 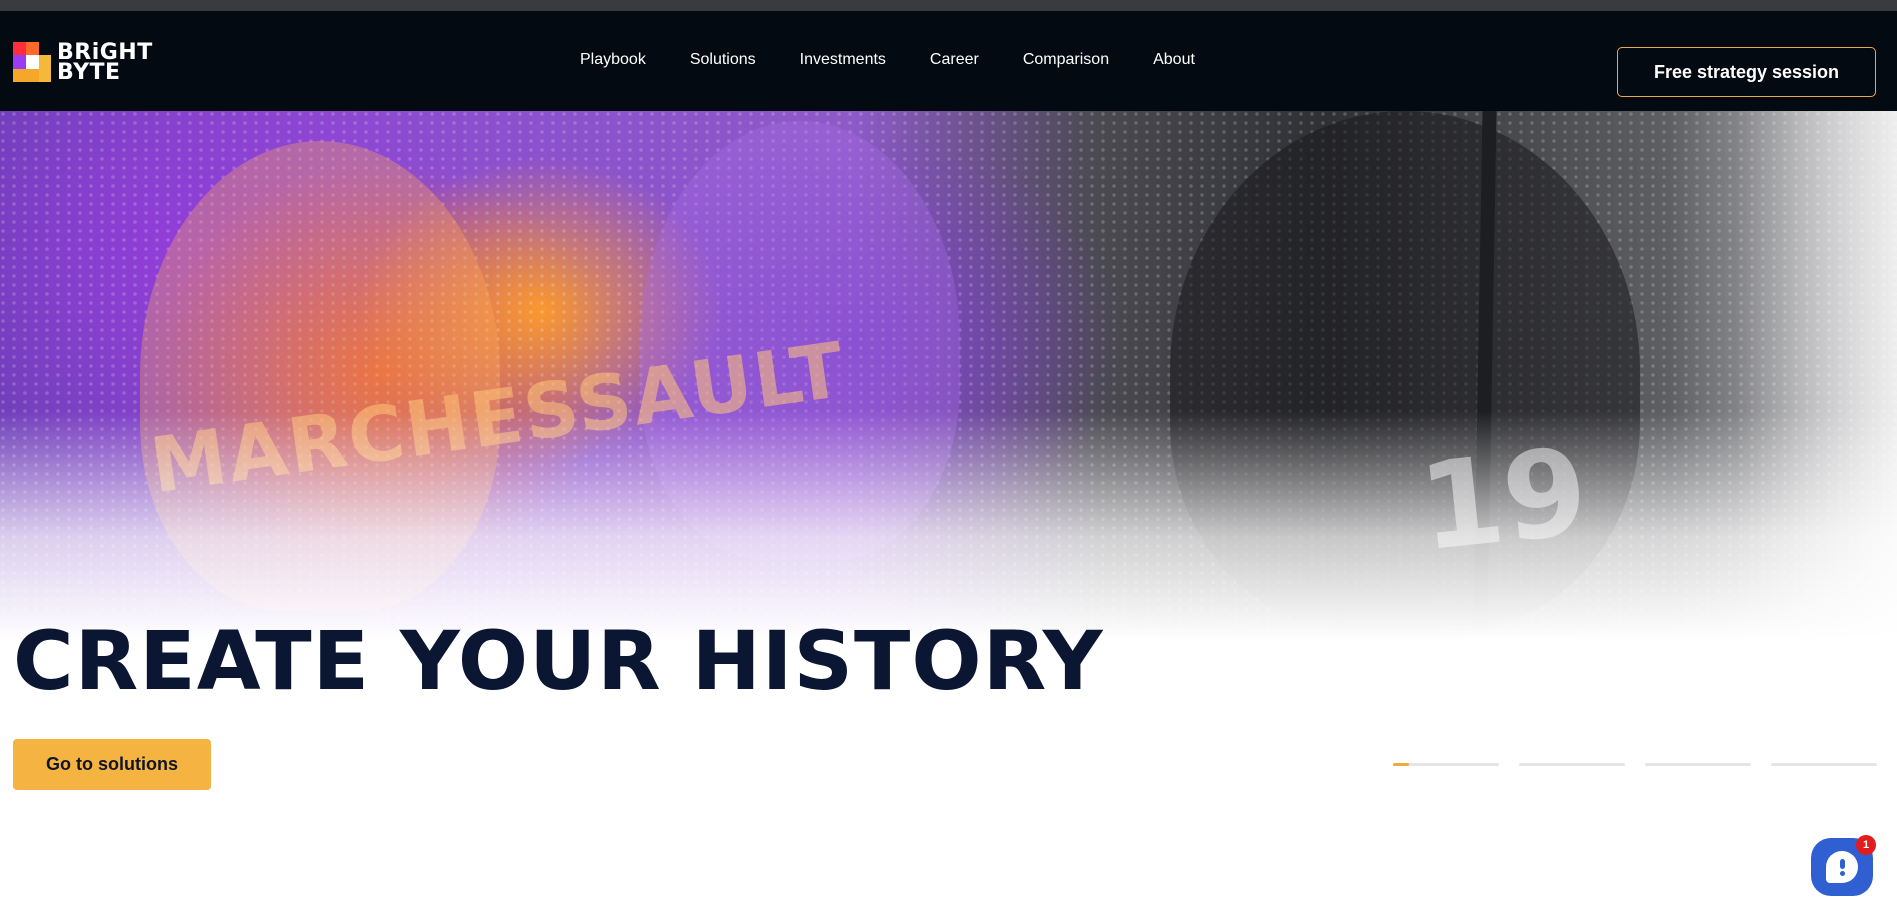 I want to click on nav-item-investments: Investments, so click(x=843, y=60).